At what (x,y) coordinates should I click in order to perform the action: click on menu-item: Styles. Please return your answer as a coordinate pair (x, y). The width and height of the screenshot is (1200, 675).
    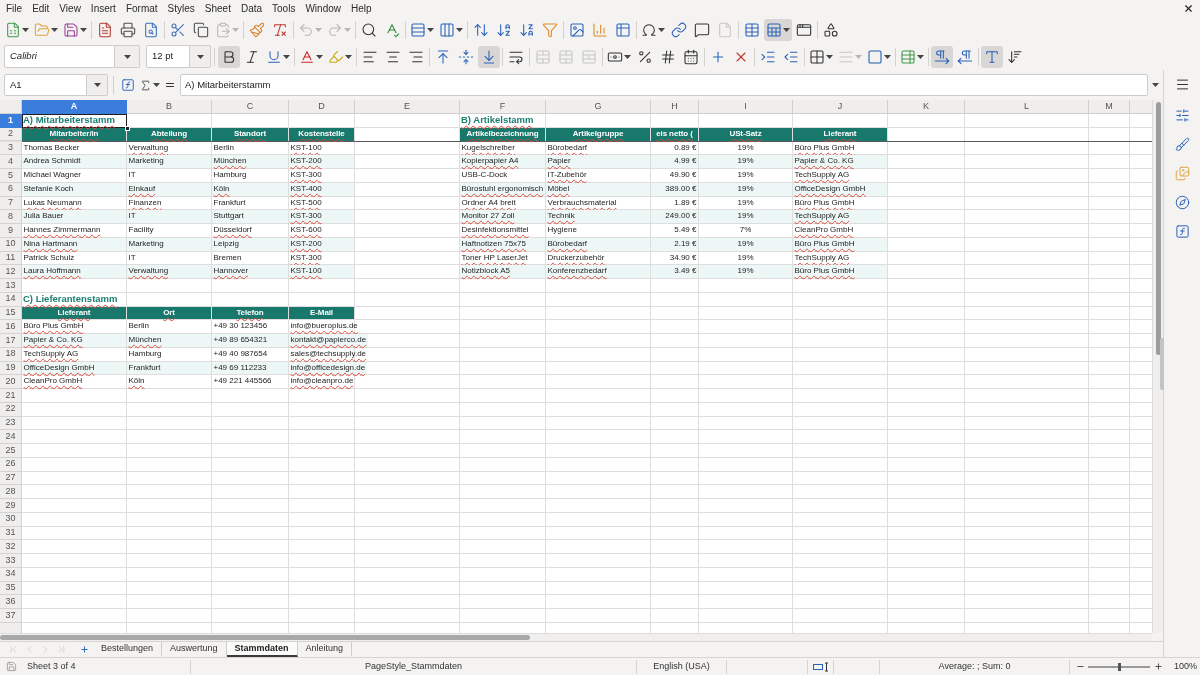
    Looking at the image, I should click on (181, 8).